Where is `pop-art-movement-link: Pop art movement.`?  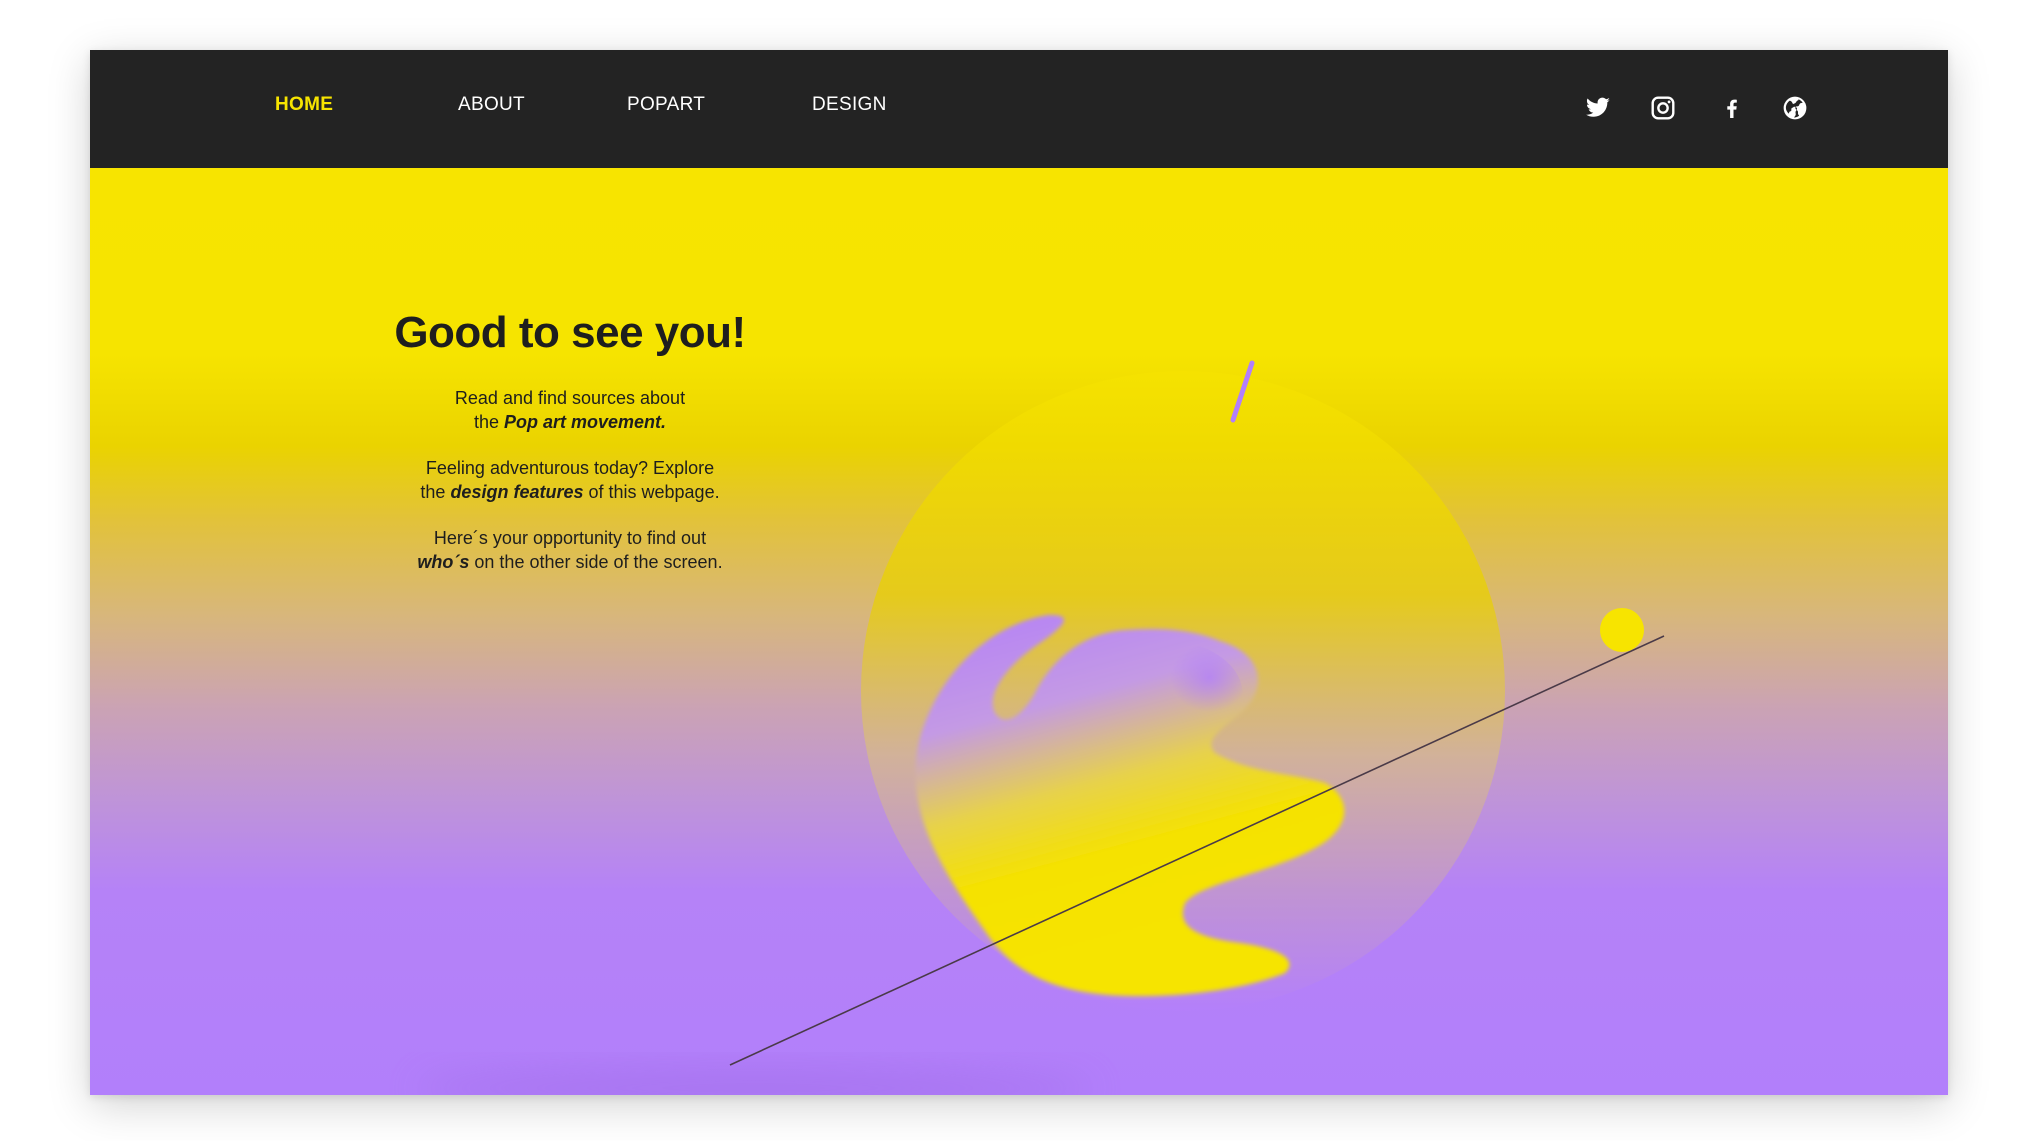 pop-art-movement-link: Pop art movement. is located at coordinates (585, 422).